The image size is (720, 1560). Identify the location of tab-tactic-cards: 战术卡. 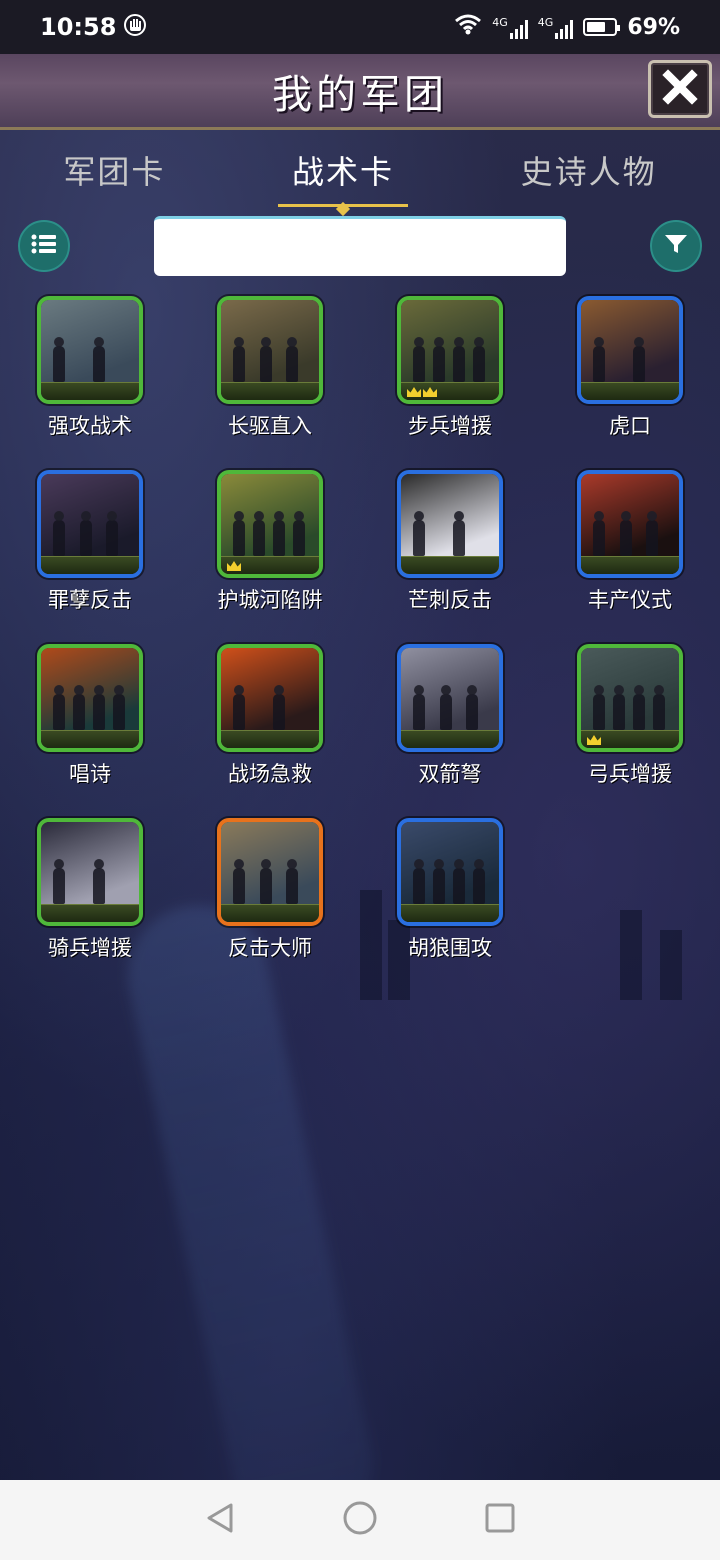
(342, 177).